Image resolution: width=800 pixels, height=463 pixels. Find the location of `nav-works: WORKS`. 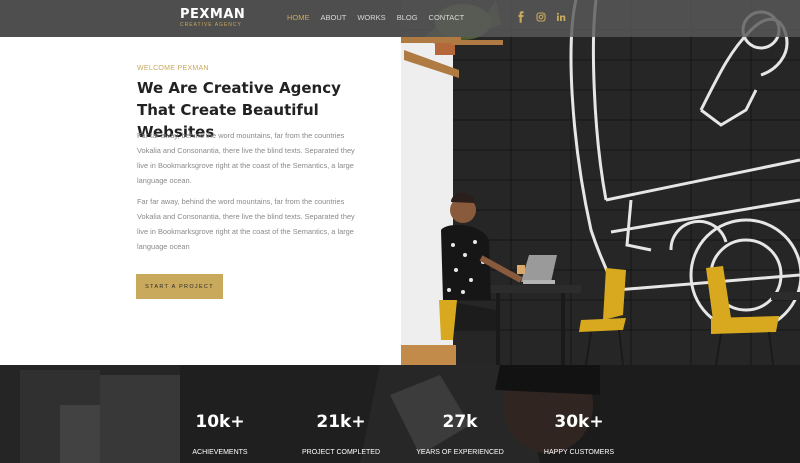

nav-works: WORKS is located at coordinates (371, 18).